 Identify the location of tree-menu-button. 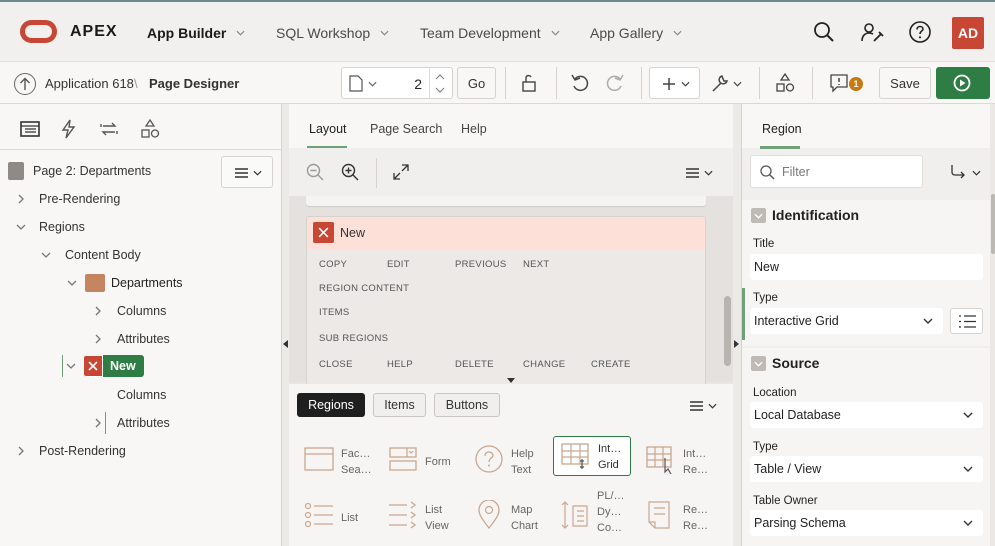
(247, 172).